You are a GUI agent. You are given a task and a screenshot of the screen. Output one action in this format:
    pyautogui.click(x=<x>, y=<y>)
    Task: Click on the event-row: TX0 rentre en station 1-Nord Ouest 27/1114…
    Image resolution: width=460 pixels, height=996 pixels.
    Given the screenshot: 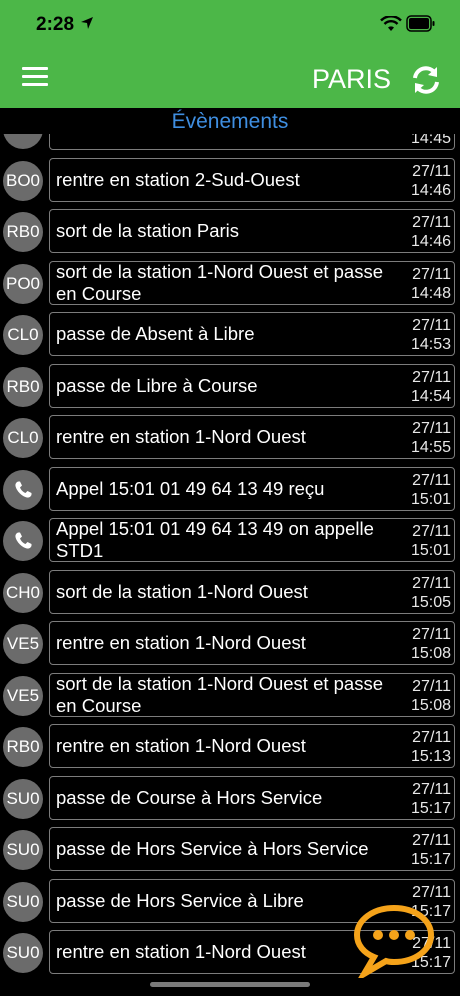 What is the action you would take?
    pyautogui.click(x=230, y=143)
    